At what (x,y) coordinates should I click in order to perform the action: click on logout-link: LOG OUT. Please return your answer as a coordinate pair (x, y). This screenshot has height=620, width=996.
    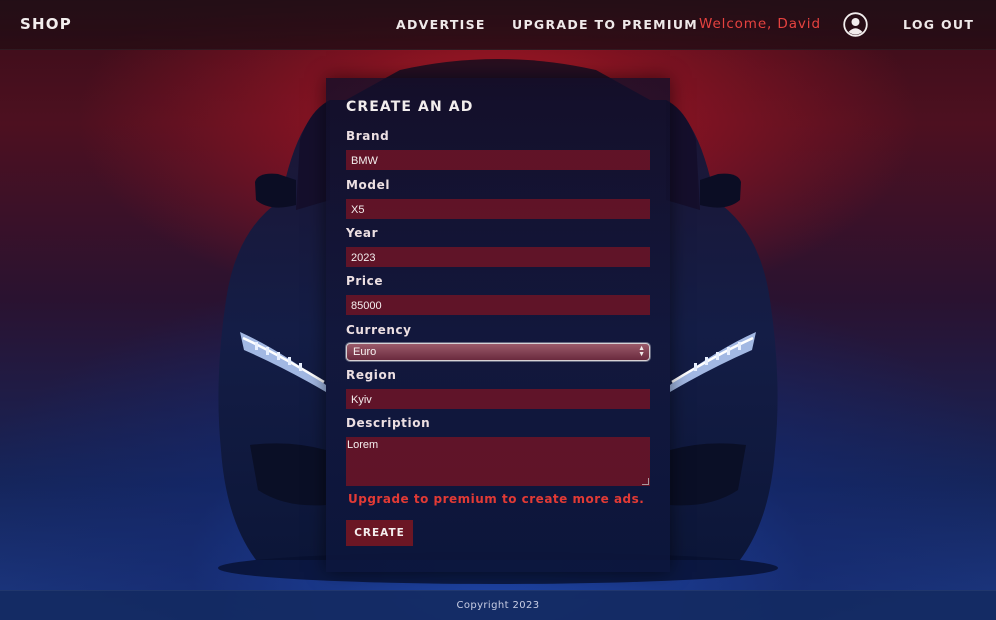
    Looking at the image, I should click on (938, 24).